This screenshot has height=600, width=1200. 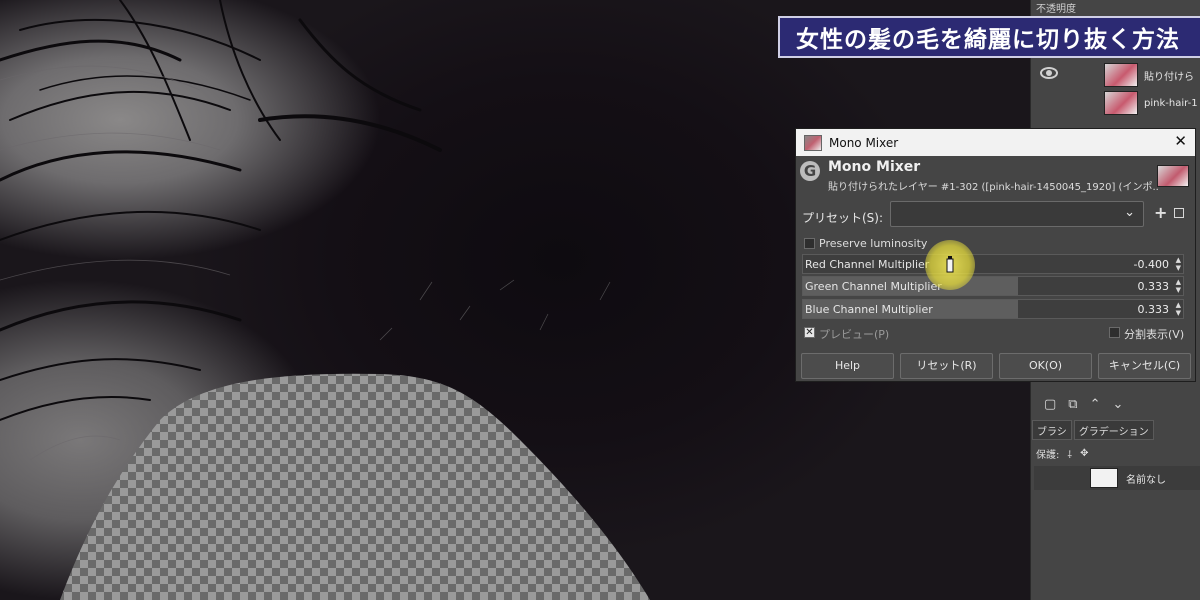 I want to click on green-channel-slider: Green Channel Multiplier 0.333 ▲ ▼, so click(x=993, y=286).